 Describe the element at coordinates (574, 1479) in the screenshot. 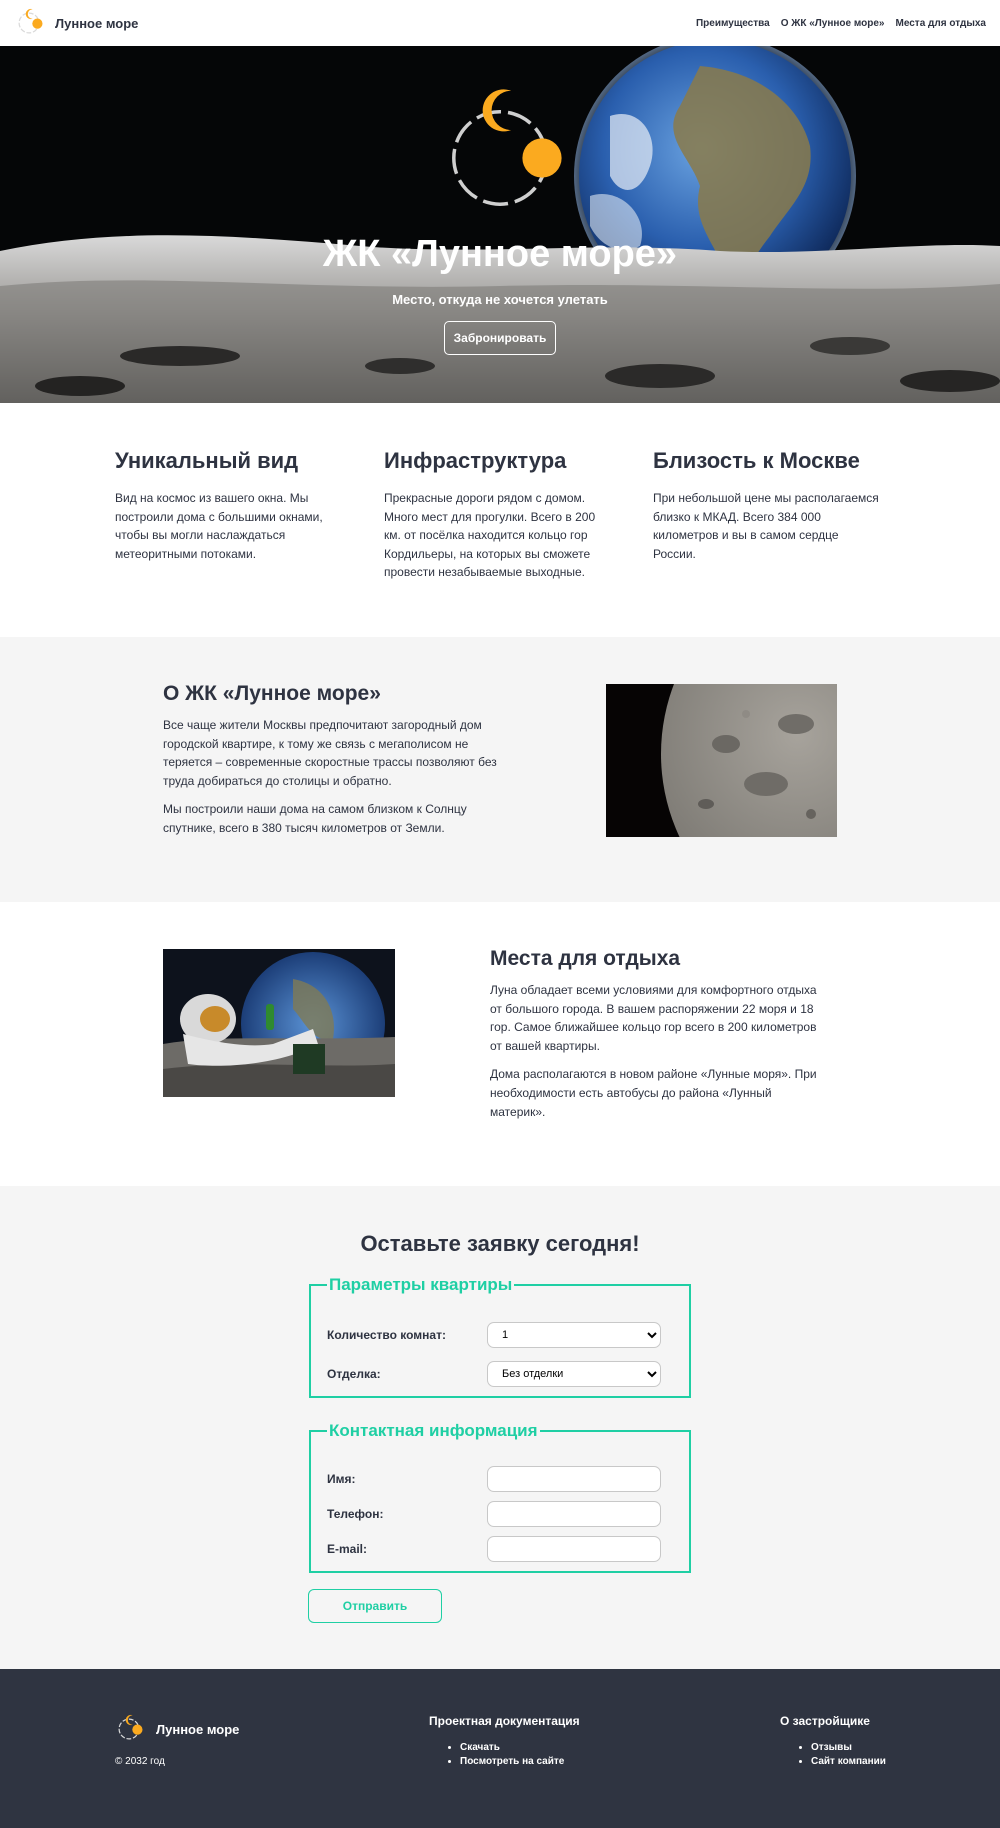

I see `name-input` at that location.